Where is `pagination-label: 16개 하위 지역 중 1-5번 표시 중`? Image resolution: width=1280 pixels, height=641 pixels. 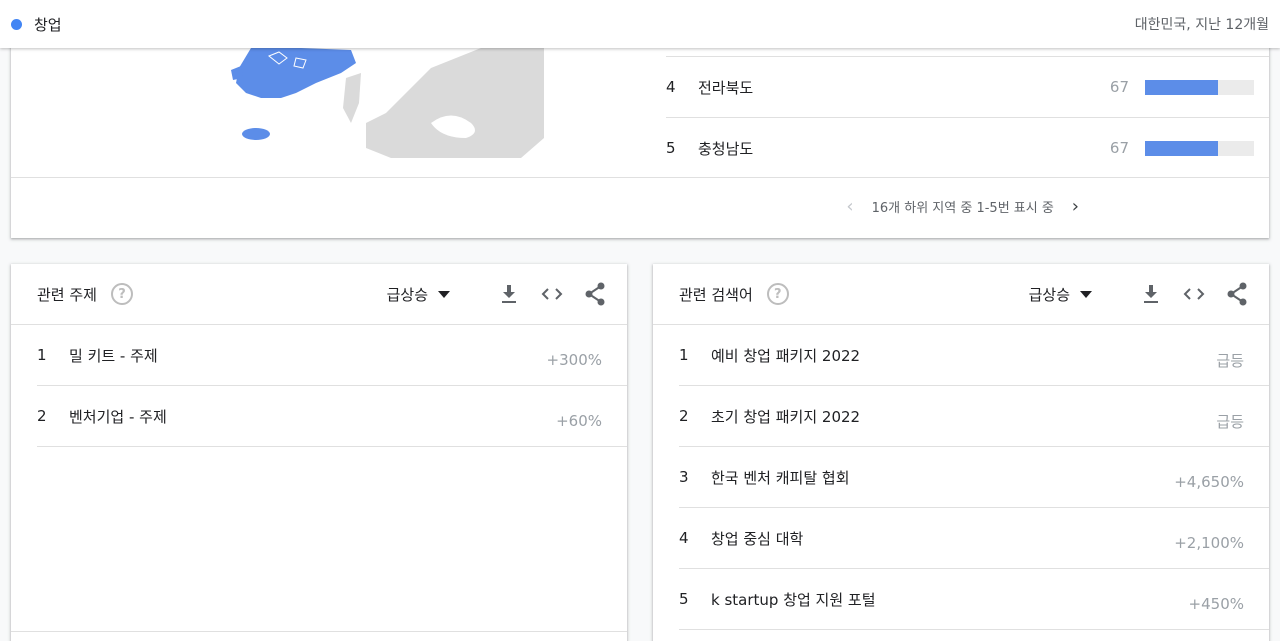
pagination-label: 16개 하위 지역 중 1-5번 표시 중 is located at coordinates (962, 208).